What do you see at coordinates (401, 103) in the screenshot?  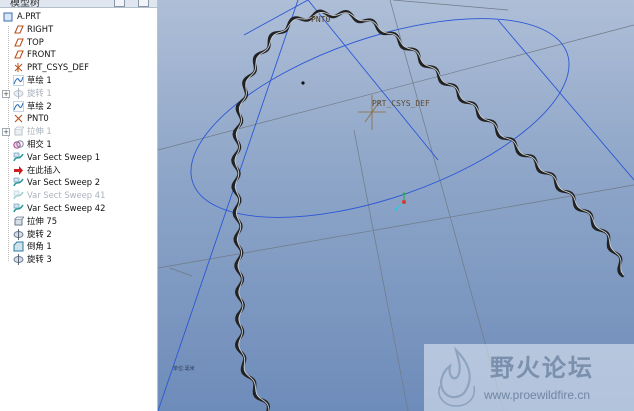 I see `csys-label: PRT_CSYS_DEF` at bounding box center [401, 103].